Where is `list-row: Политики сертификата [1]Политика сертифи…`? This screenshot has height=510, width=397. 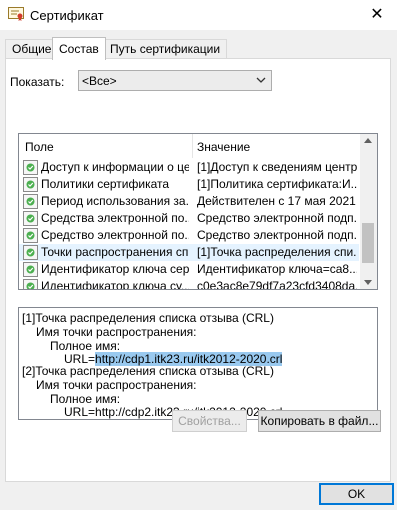
list-row: Политики сертификата [1]Политика сертифи… is located at coordinates (189, 184).